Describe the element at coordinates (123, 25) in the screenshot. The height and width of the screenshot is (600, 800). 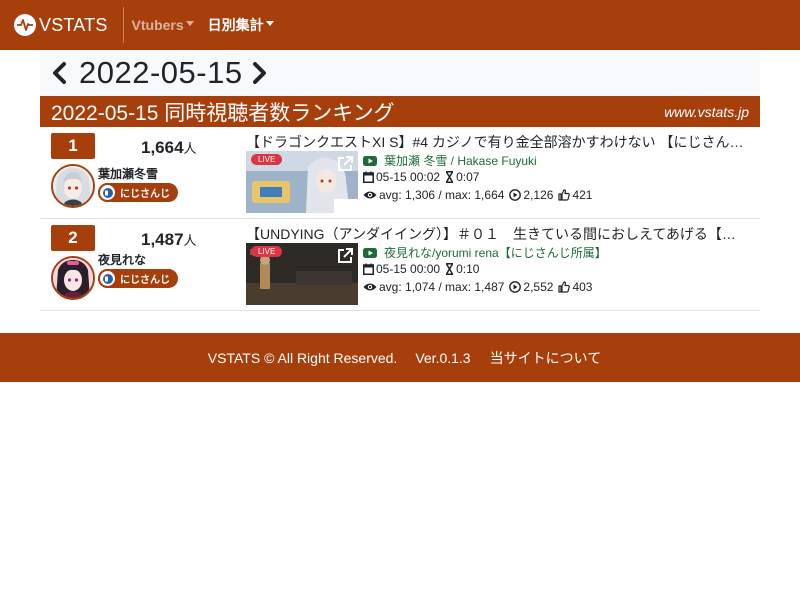
I see `nav-divider` at that location.